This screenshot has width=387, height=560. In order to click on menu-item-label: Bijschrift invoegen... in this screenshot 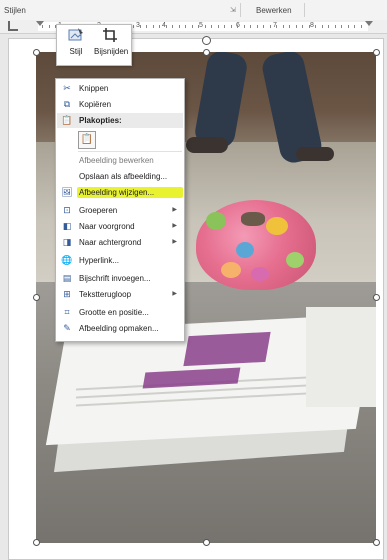, I will do `click(115, 278)`.